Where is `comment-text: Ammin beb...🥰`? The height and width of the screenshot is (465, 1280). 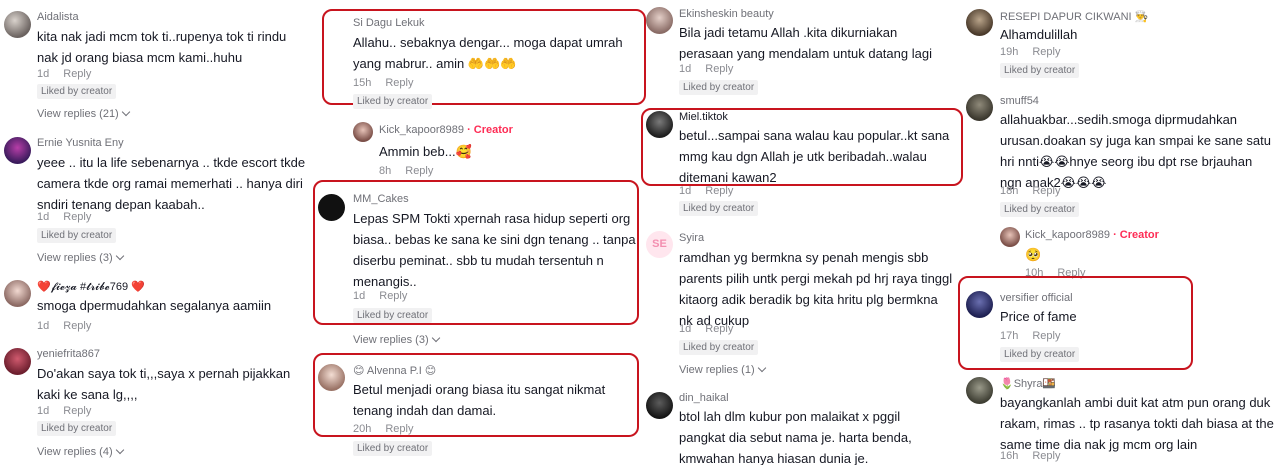 comment-text: Ammin beb...🥰 is located at coordinates (425, 151).